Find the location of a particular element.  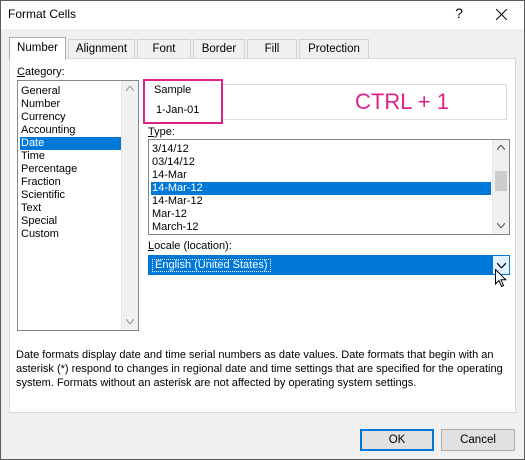

category-item-text: Text is located at coordinates (30, 208).